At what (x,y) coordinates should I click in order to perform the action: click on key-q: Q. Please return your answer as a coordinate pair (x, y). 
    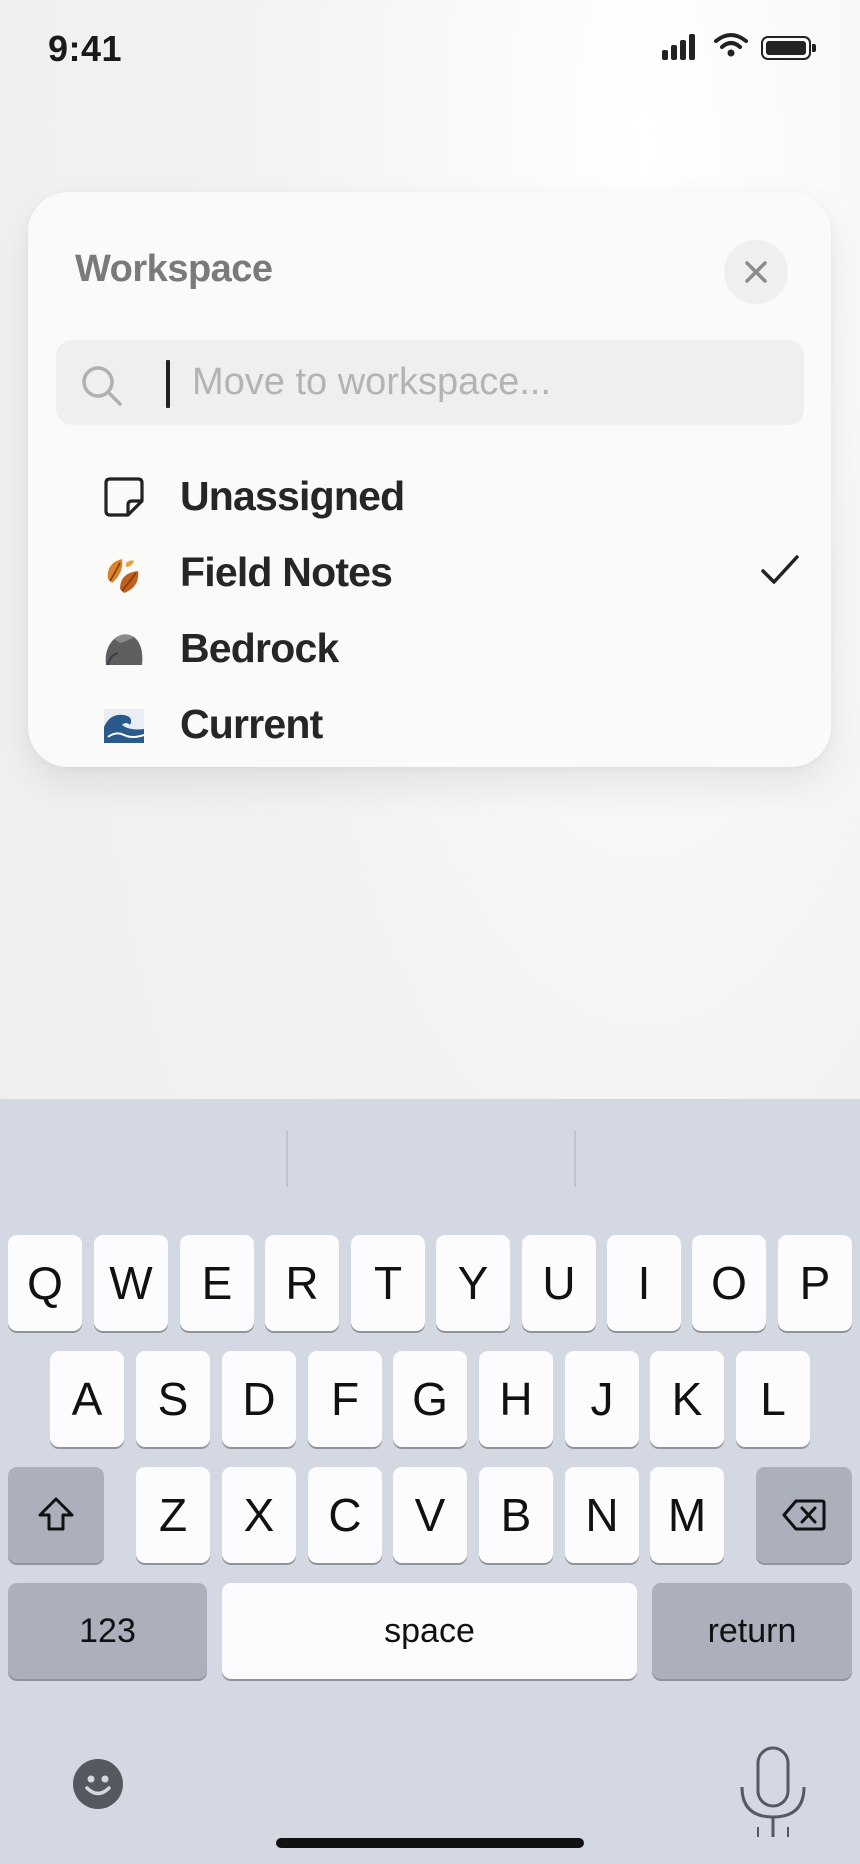
    Looking at the image, I should click on (45, 1283).